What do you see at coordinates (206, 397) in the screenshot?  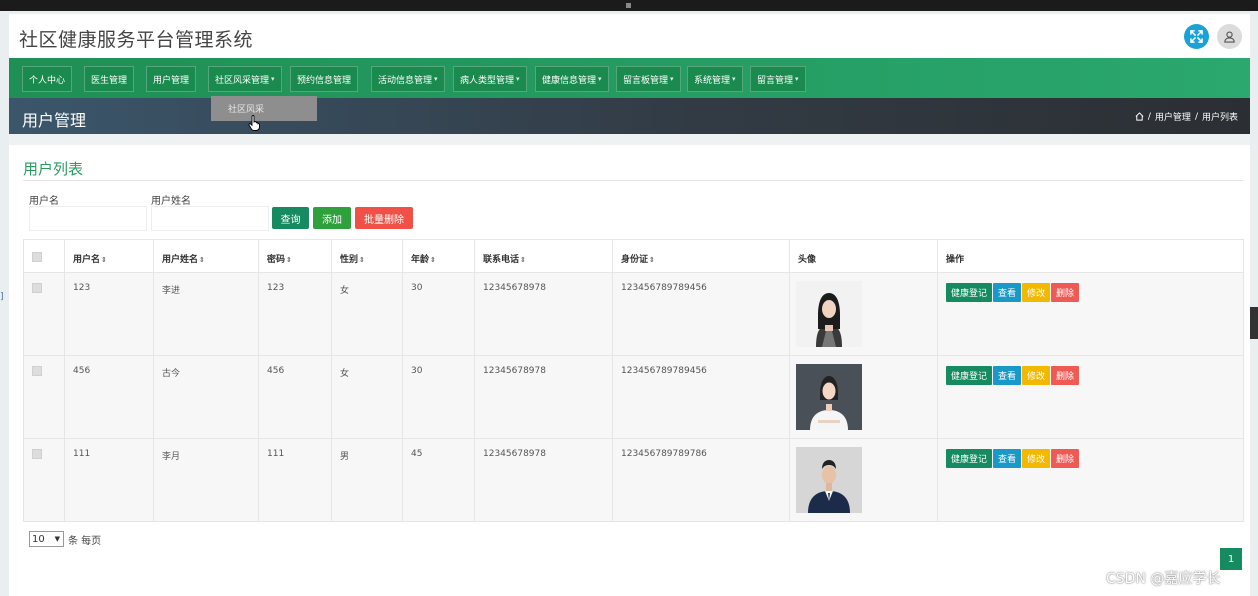 I see `cell-name: 古今` at bounding box center [206, 397].